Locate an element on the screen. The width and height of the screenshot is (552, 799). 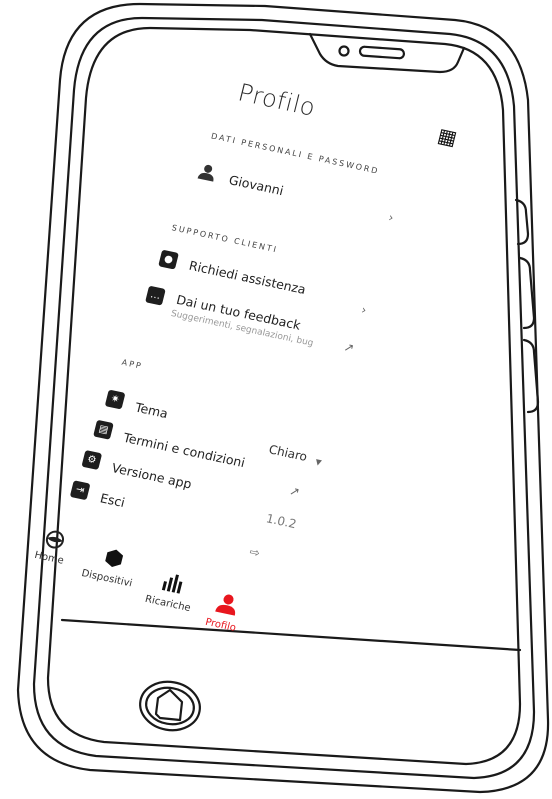
nav-item-profile is located at coordinates (227, 606).